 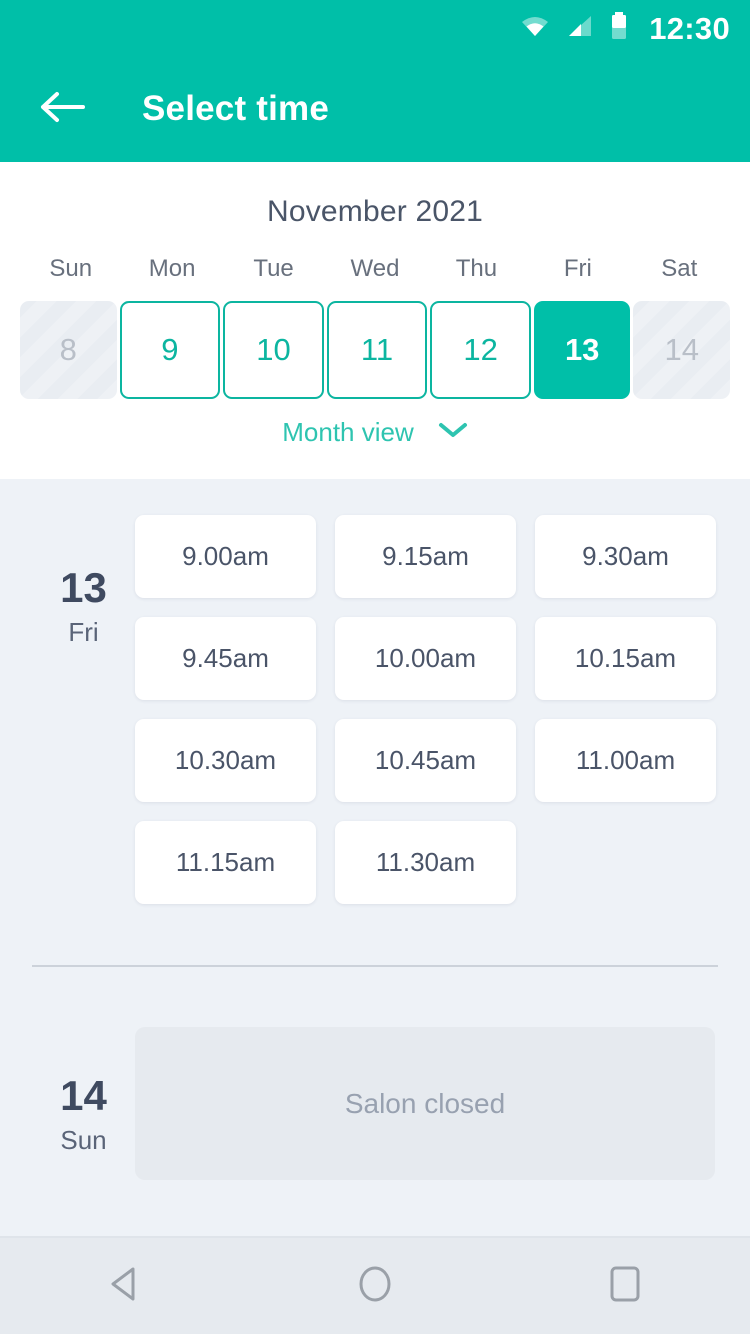 I want to click on nav-back-button, so click(x=125, y=1285).